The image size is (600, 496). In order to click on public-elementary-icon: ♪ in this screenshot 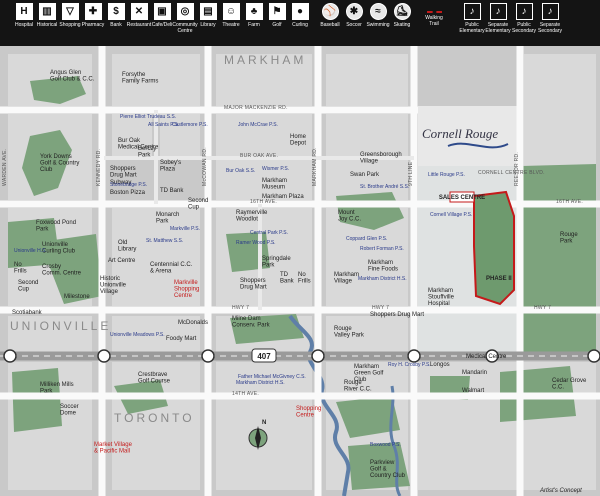, I will do `click(472, 11)`.